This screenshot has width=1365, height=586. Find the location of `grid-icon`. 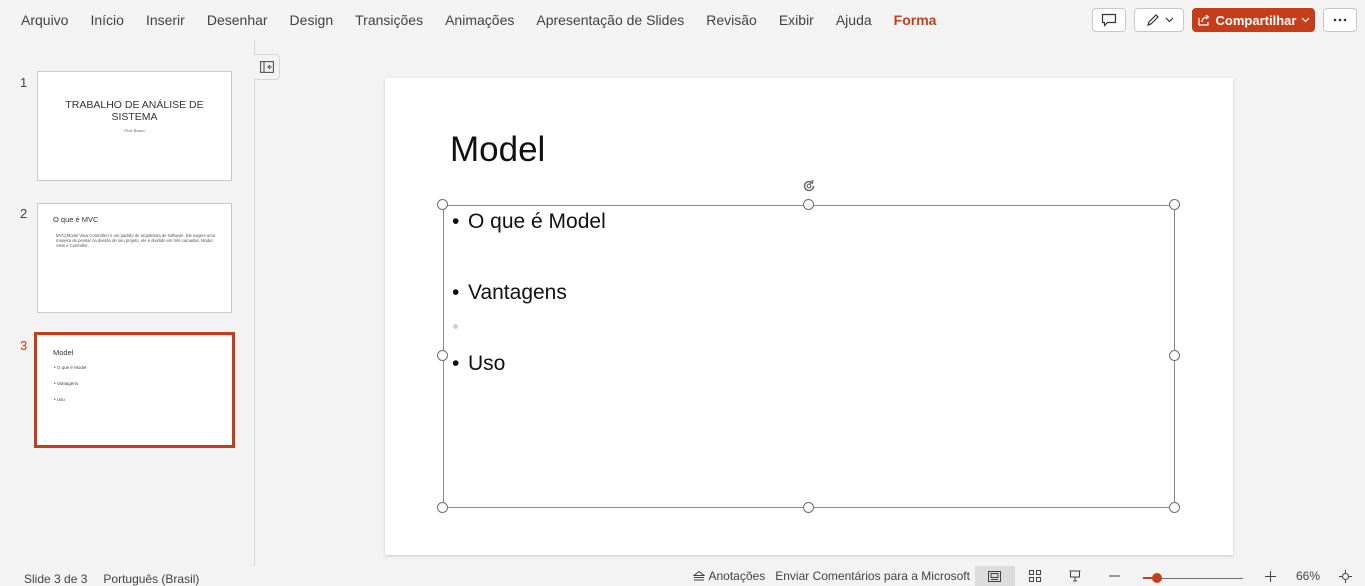

grid-icon is located at coordinates (1034, 576).